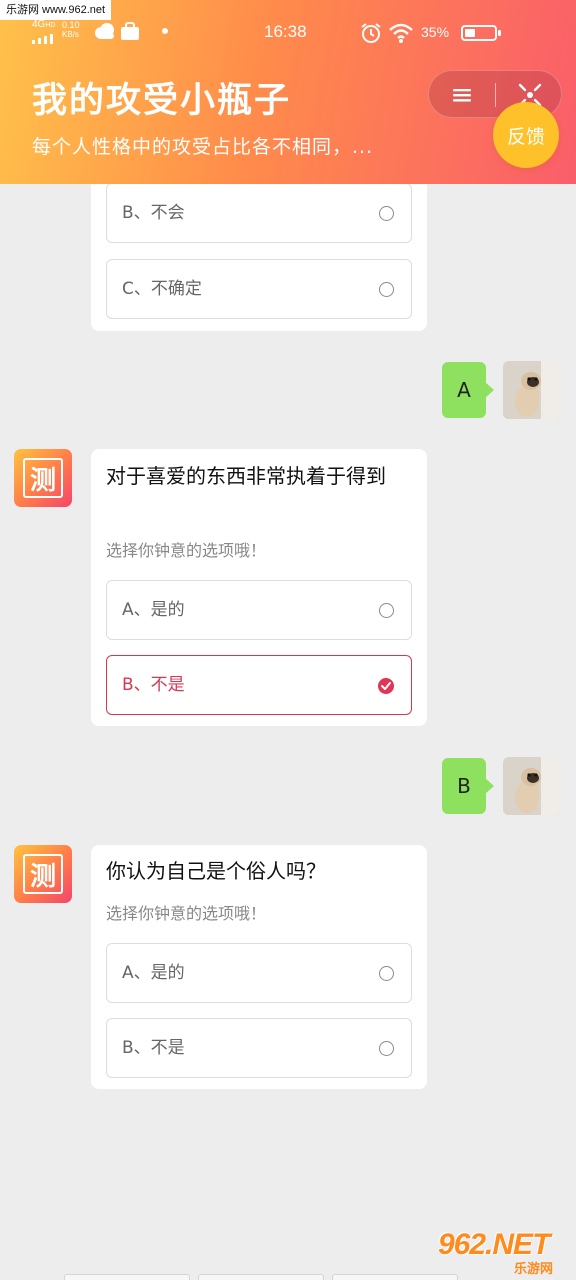 This screenshot has width=576, height=1280. I want to click on feedback-button: 反馈, so click(526, 135).